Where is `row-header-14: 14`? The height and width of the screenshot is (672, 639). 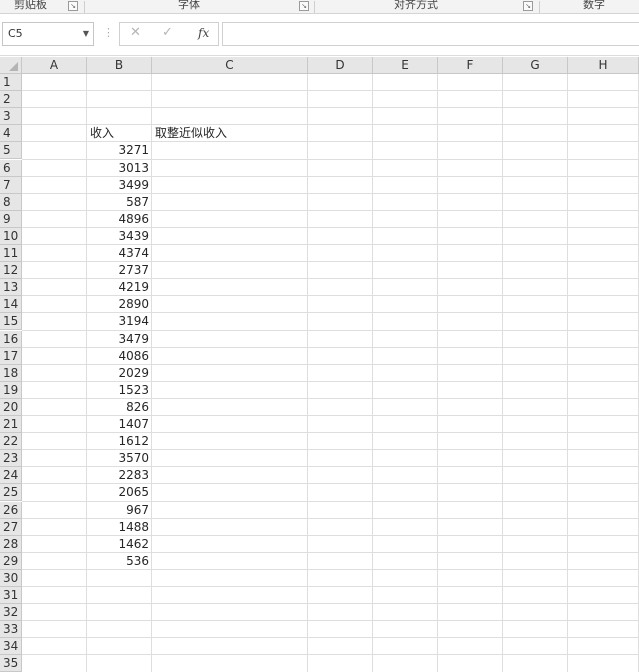
row-header-14: 14 is located at coordinates (11, 305).